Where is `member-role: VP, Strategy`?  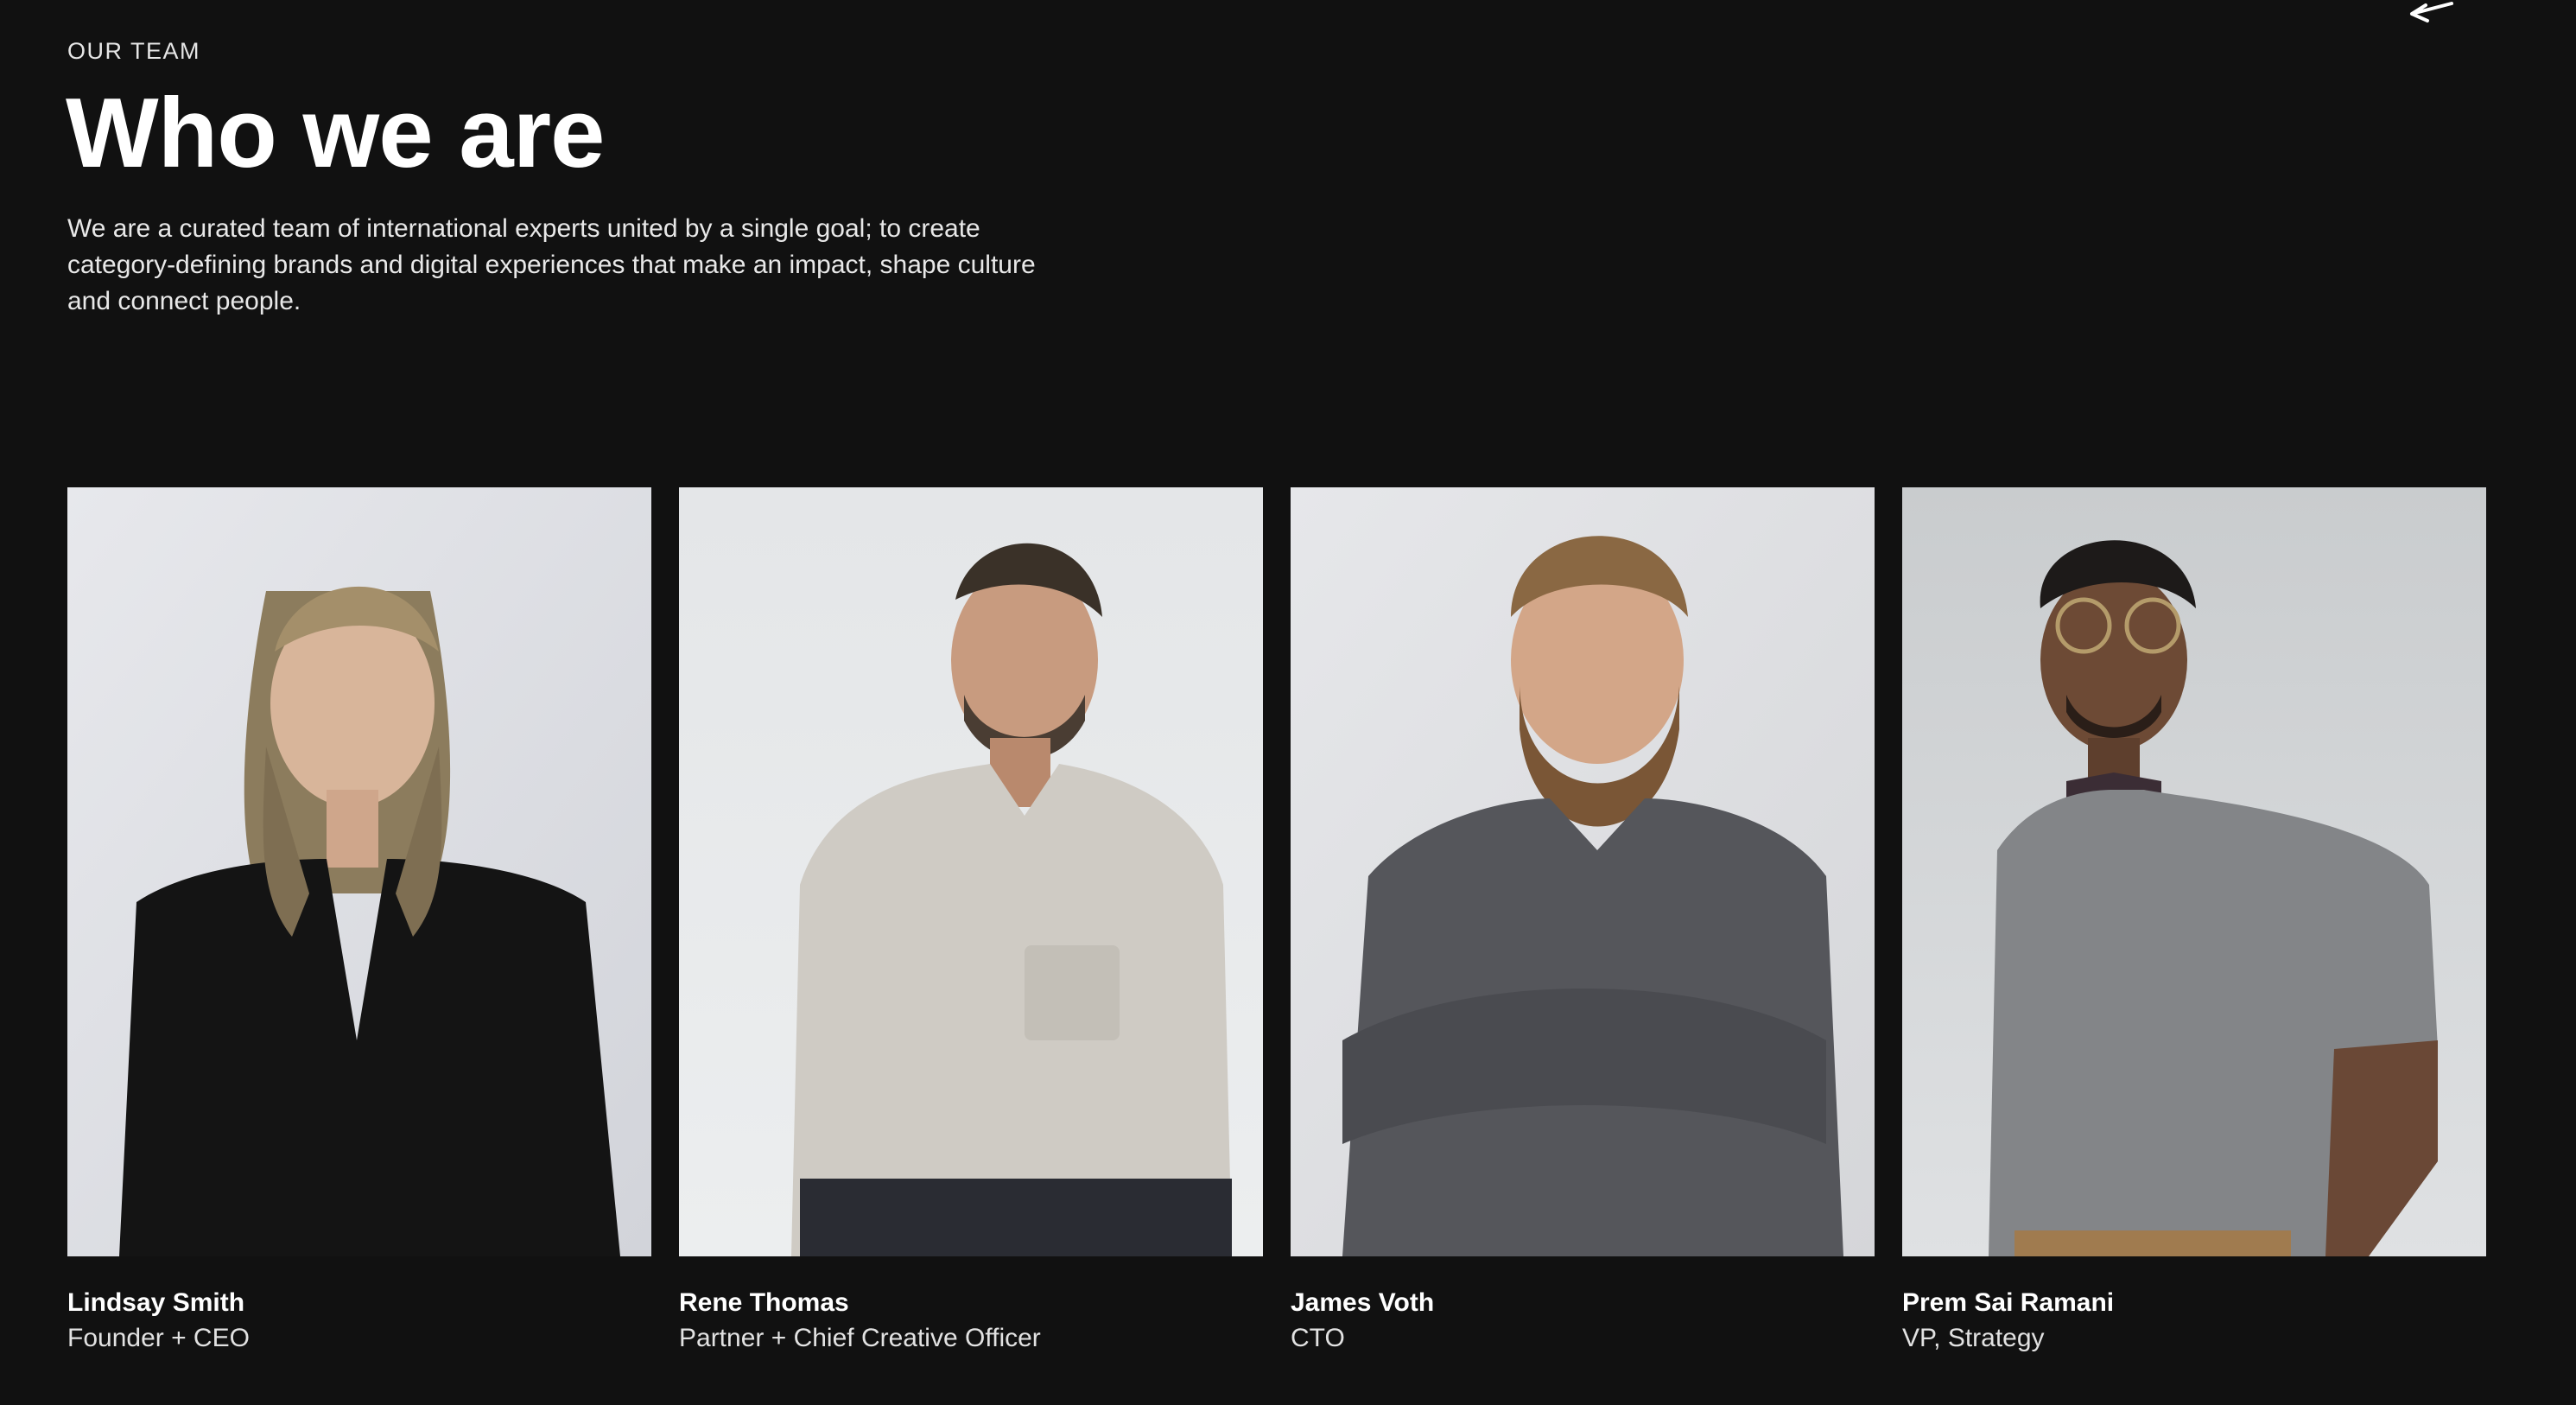
member-role: VP, Strategy is located at coordinates (1973, 1338).